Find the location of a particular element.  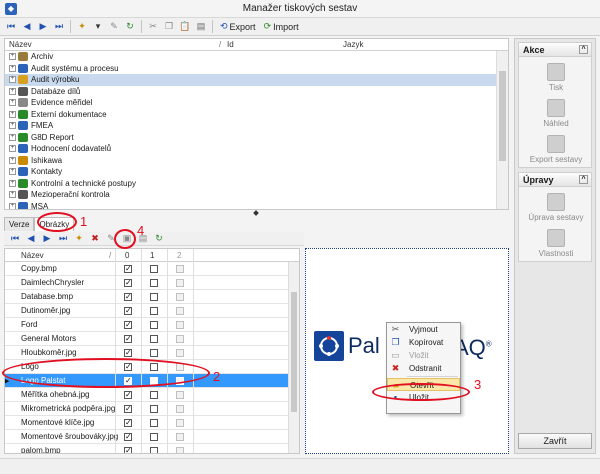

table-row: General Motors ✓ is located at coordinates (152, 339).